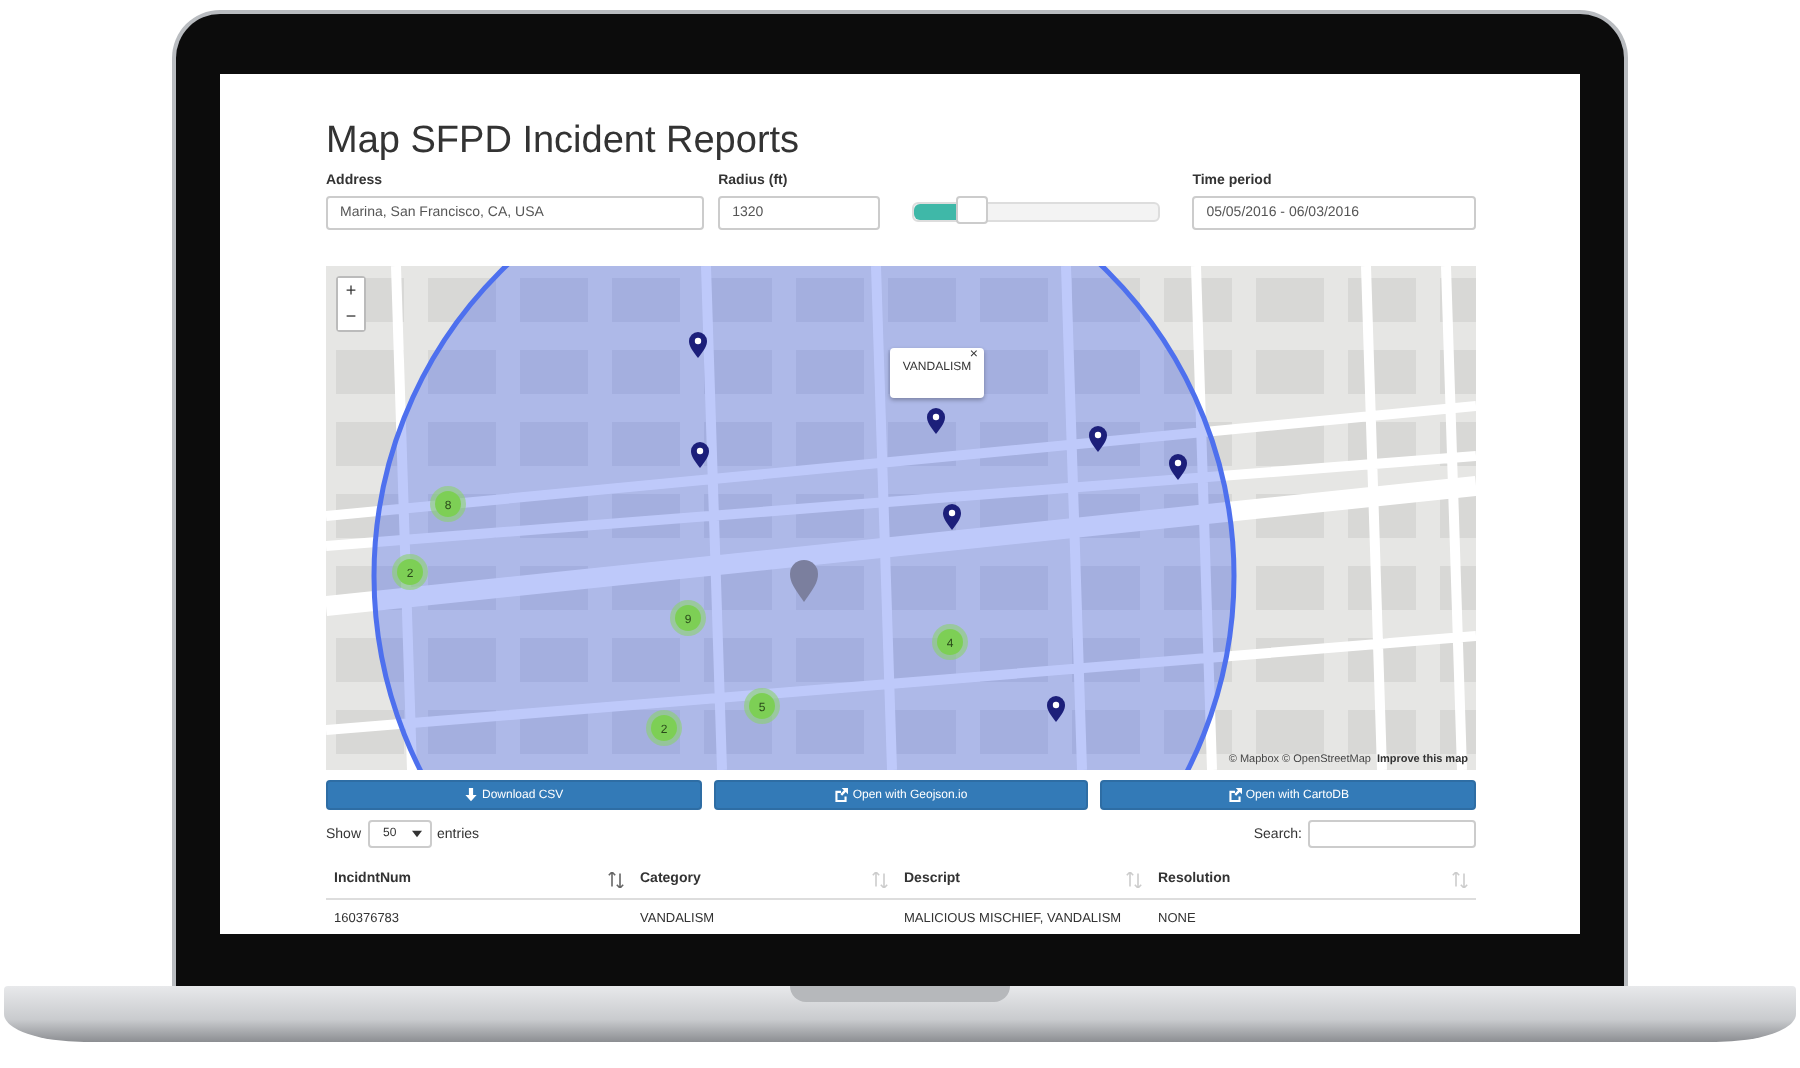  I want to click on page-title: Map SFPD Incident Reports, so click(564, 142).